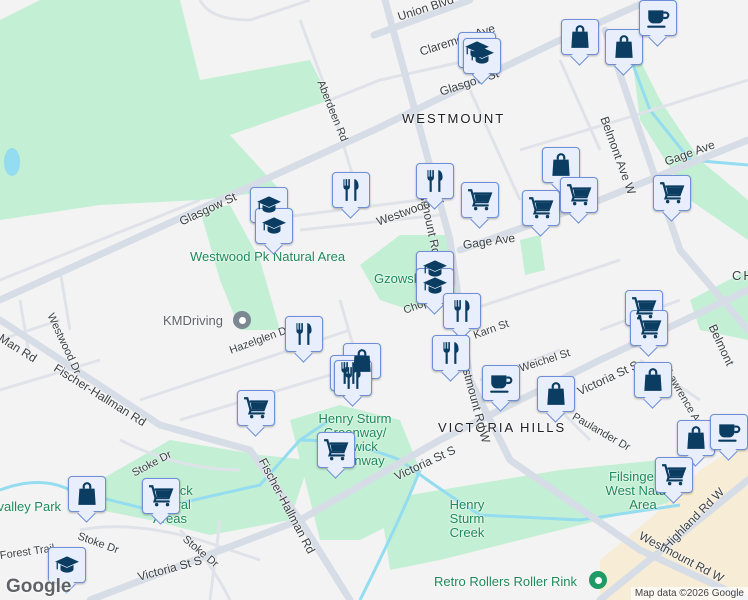  I want to click on map-attribution: Map data ©2026 Google, so click(689, 593).